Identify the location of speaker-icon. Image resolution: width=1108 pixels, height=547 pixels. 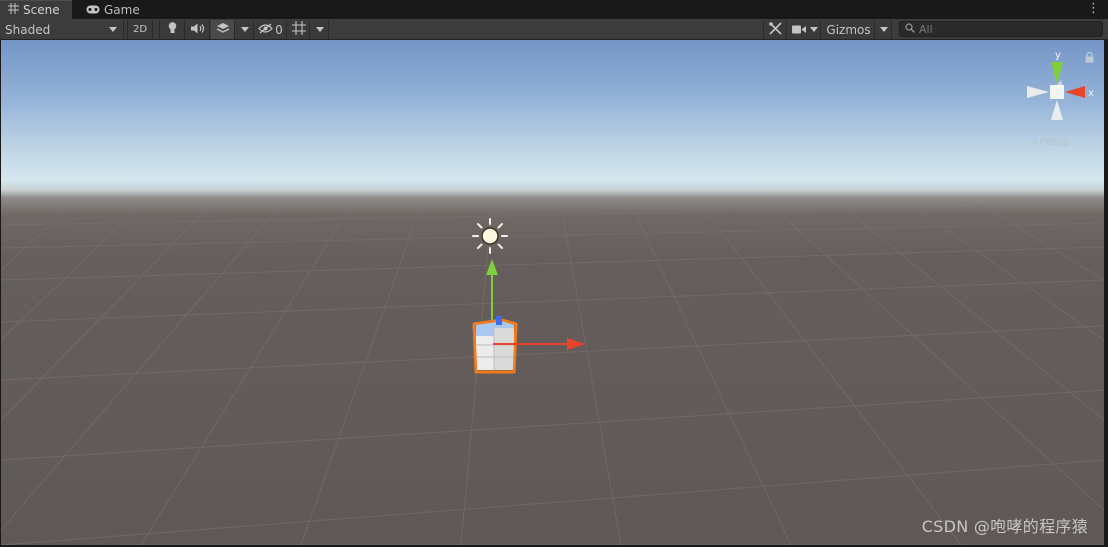
(197, 30).